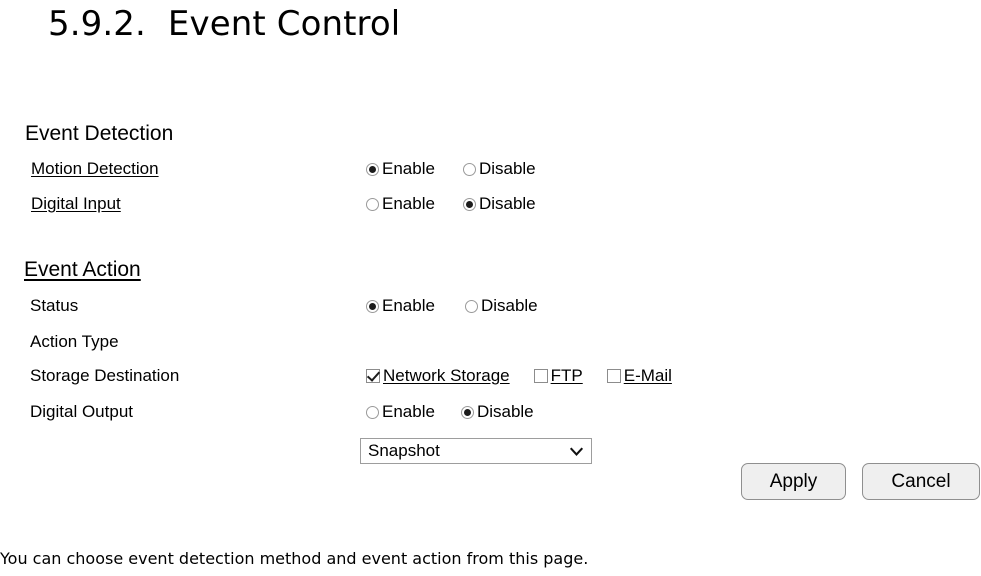  Describe the element at coordinates (471, 306) in the screenshot. I see `radio-icon-status-disable` at that location.